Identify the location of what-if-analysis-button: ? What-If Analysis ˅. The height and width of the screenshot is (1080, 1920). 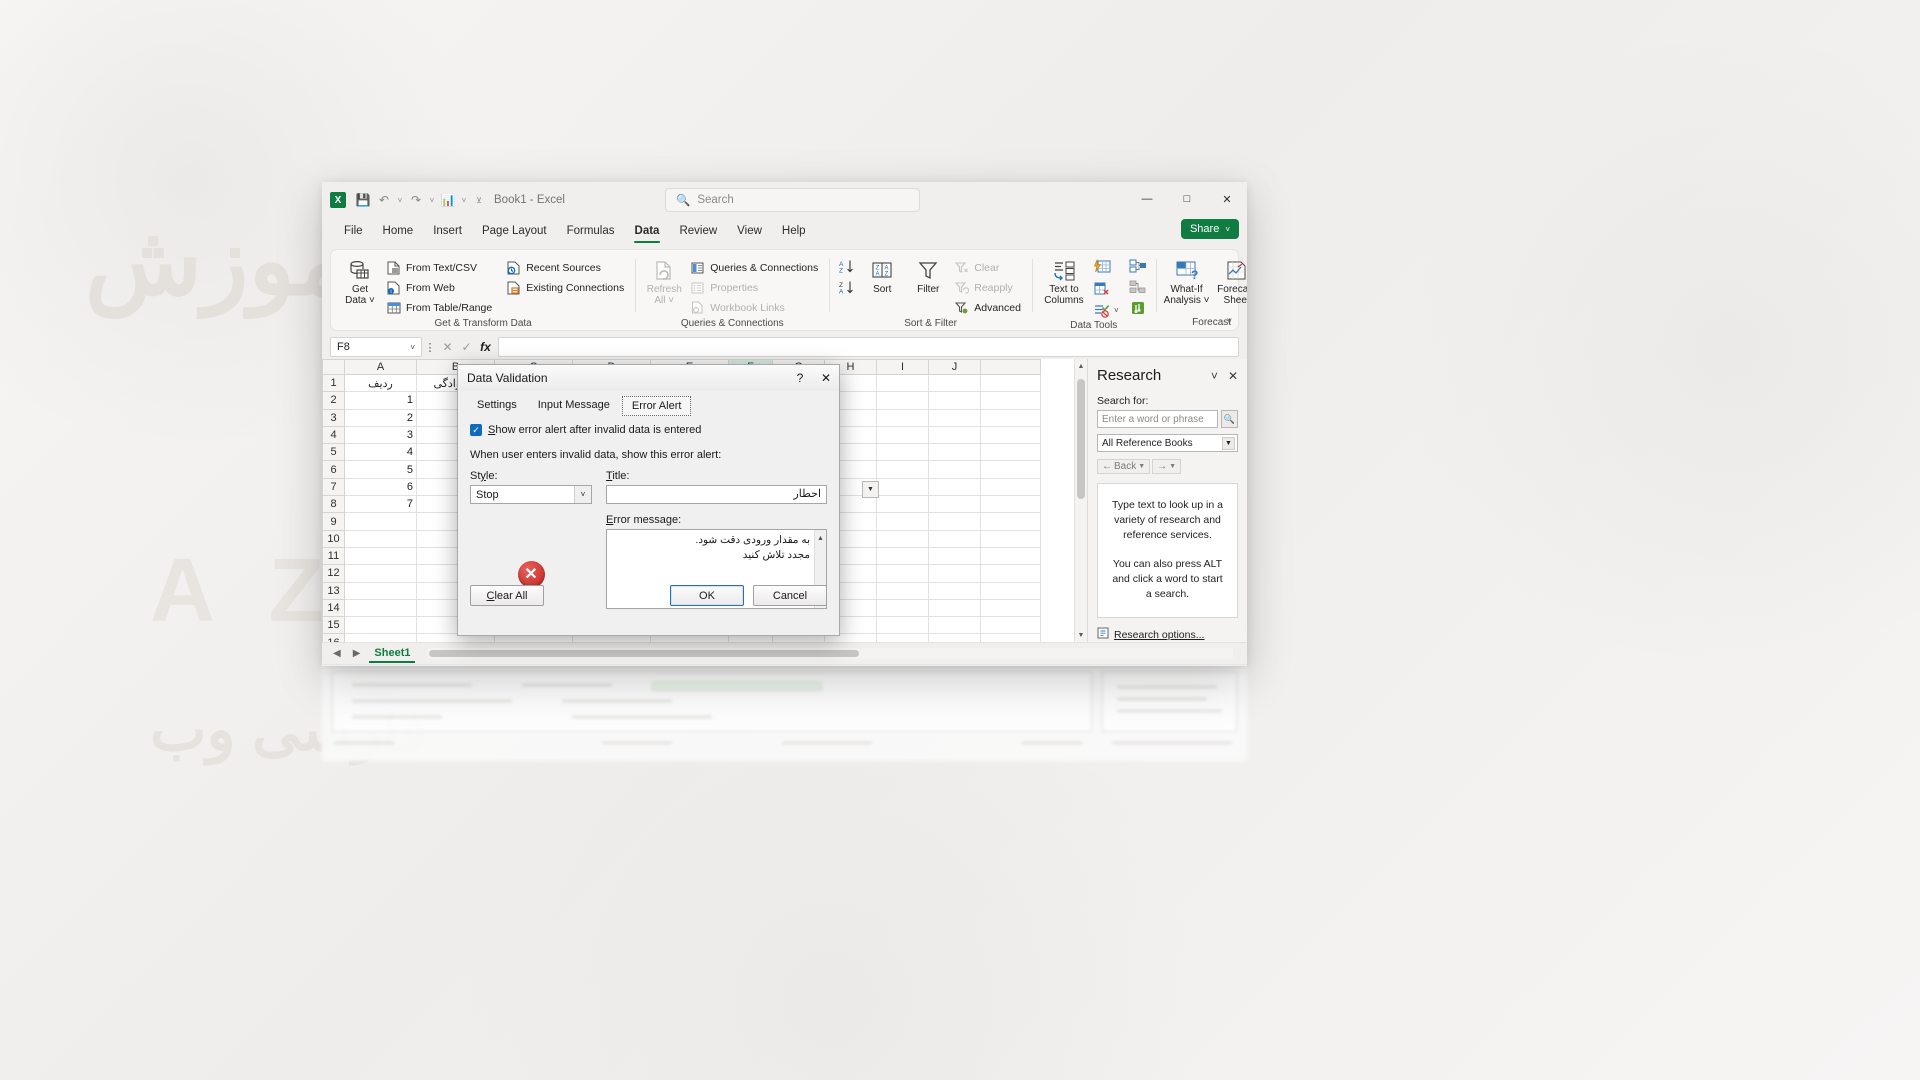
(1187, 282).